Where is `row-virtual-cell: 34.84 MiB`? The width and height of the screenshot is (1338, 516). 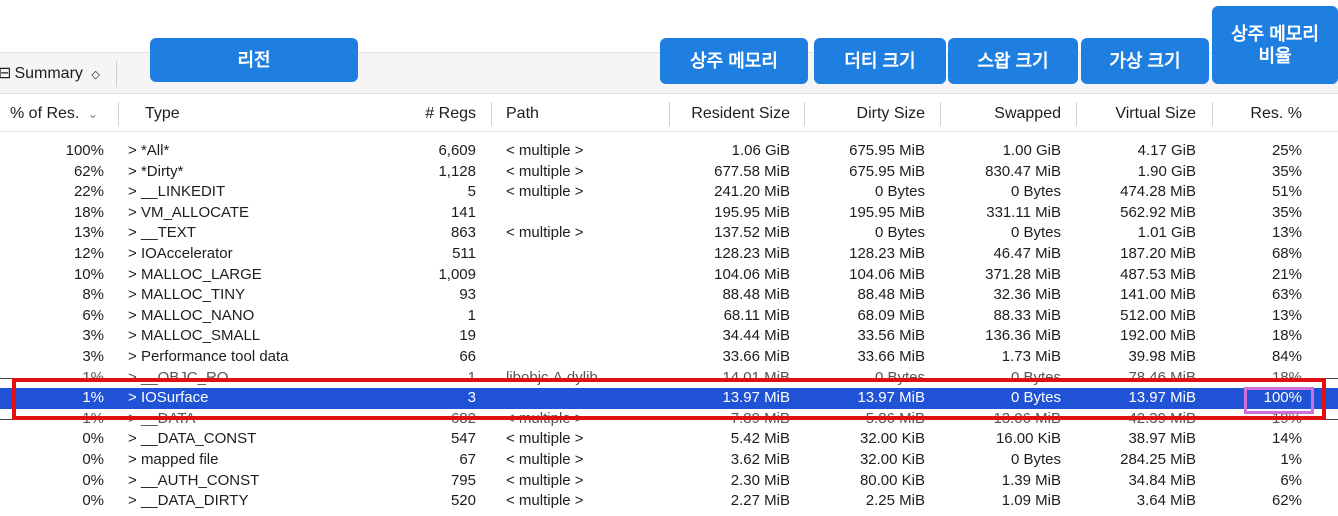
row-virtual-cell: 34.84 MiB is located at coordinates (1162, 480).